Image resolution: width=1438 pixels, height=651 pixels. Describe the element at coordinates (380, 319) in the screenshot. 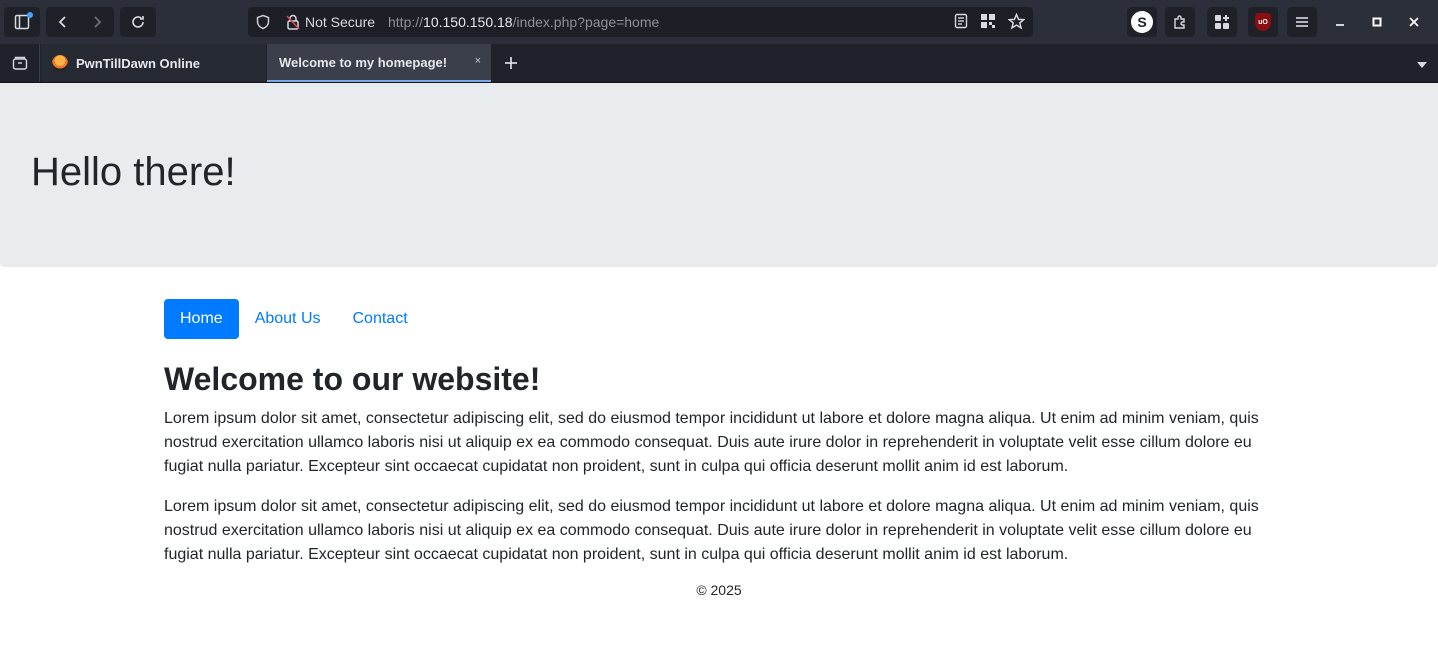

I see `nav-contact: Contact` at that location.